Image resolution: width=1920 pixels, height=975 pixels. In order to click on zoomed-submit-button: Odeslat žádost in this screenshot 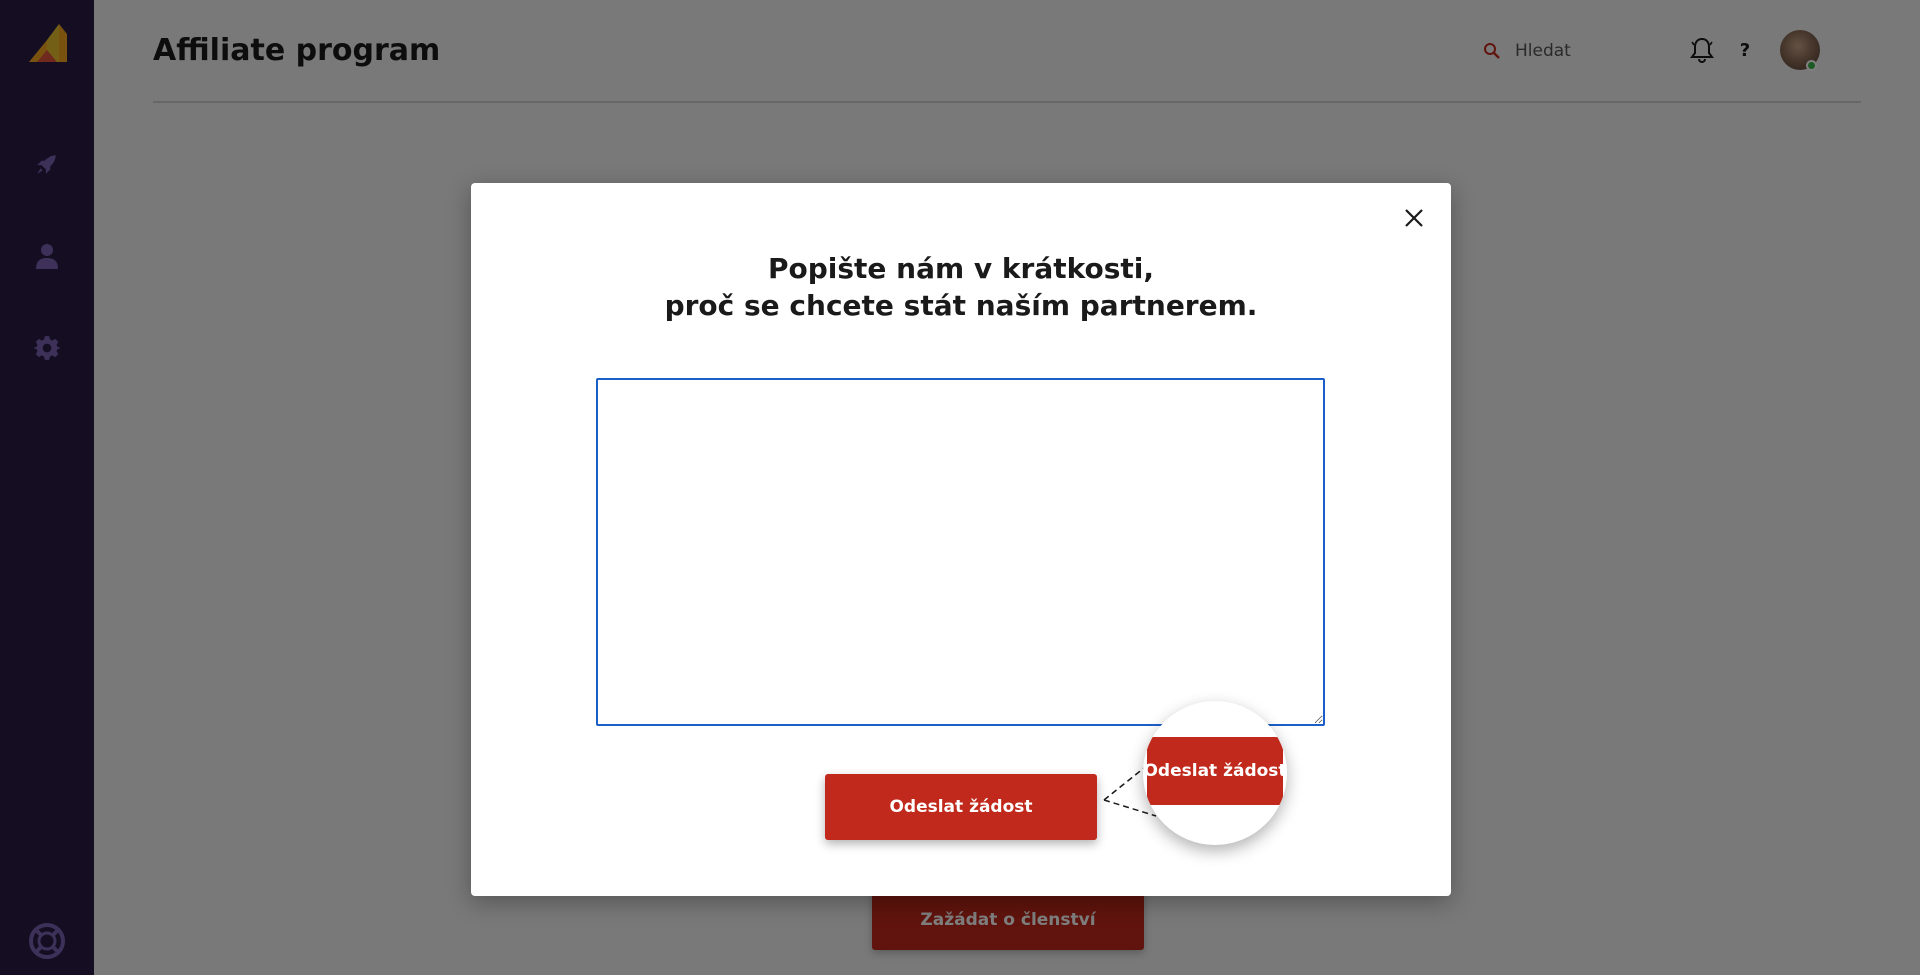, I will do `click(1215, 771)`.